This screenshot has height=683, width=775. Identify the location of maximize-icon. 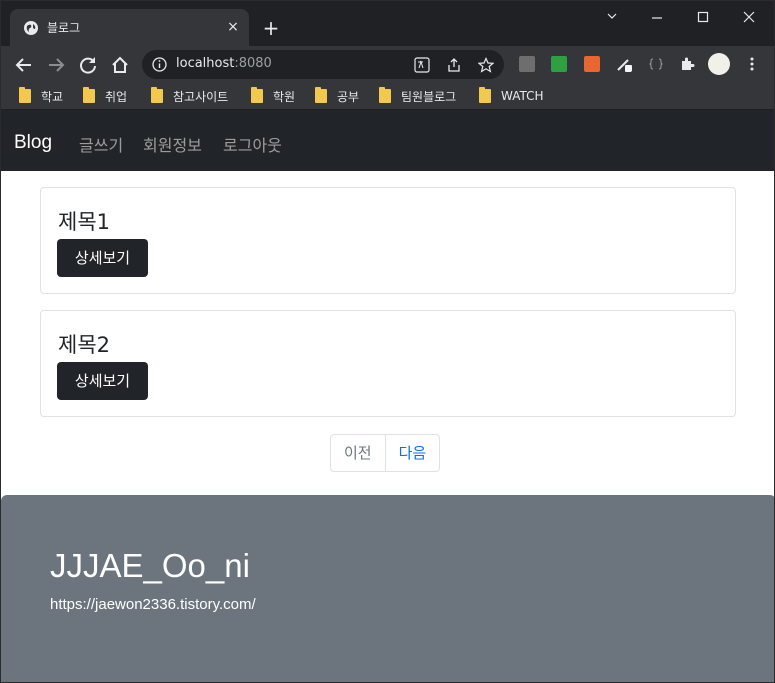
(703, 17).